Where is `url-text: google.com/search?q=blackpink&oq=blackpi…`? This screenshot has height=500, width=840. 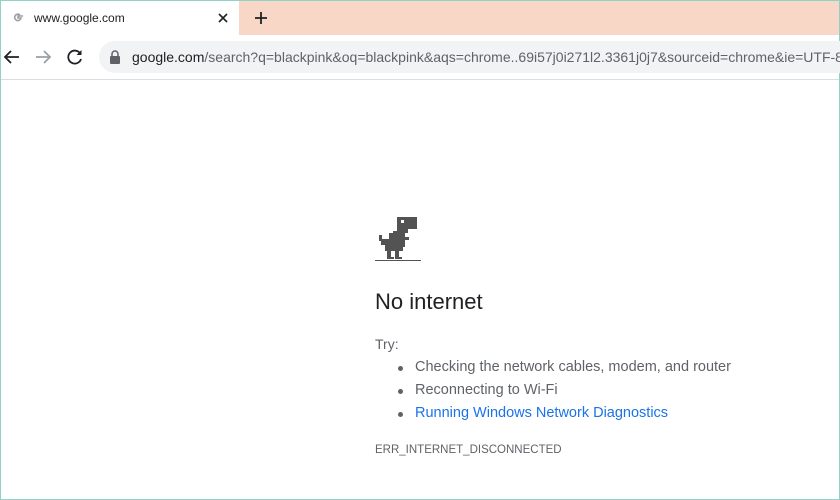
url-text: google.com/search?q=blackpink&oq=blackpi… is located at coordinates (486, 57).